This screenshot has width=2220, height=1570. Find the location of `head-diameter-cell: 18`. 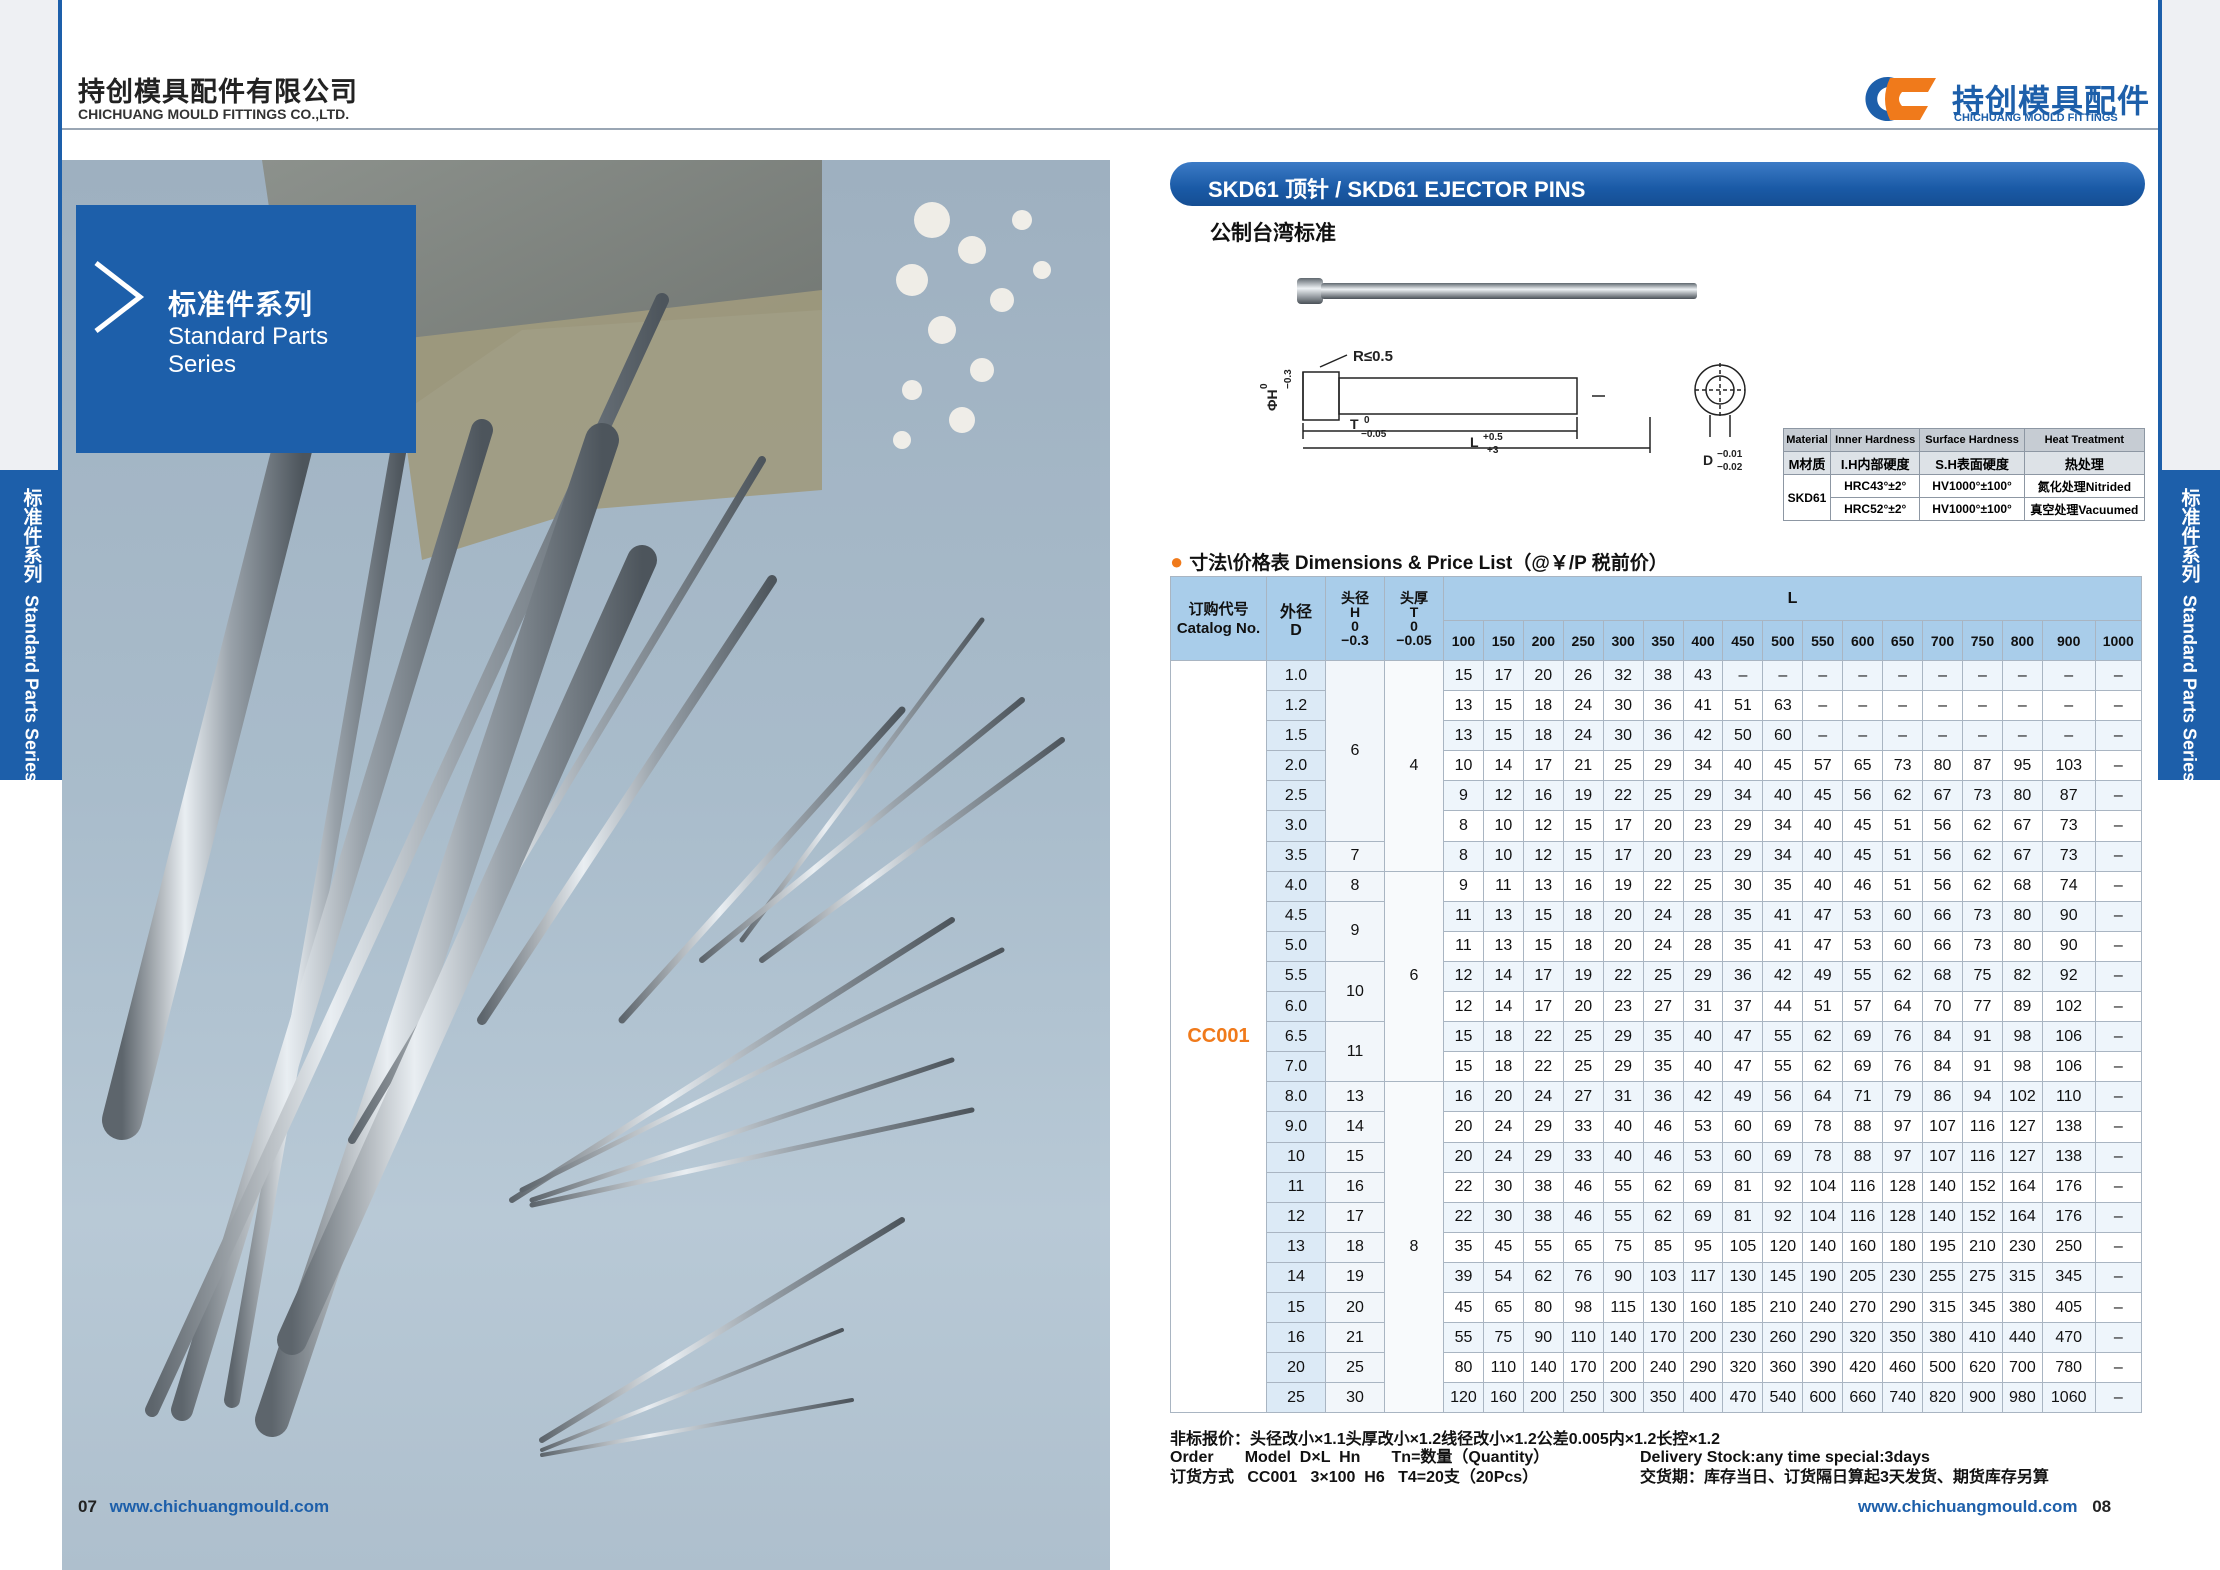

head-diameter-cell: 18 is located at coordinates (1355, 1247).